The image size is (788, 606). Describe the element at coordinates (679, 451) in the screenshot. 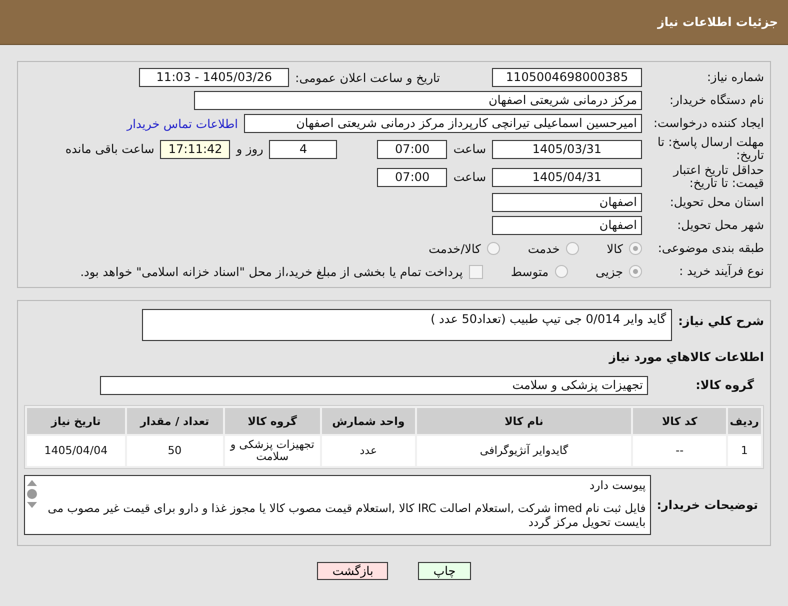

I see `table-cell: --` at that location.